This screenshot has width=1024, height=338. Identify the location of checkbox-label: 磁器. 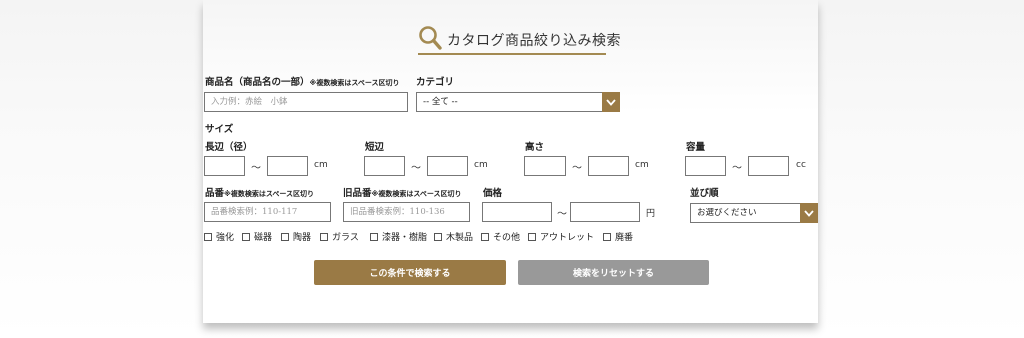
(263, 238).